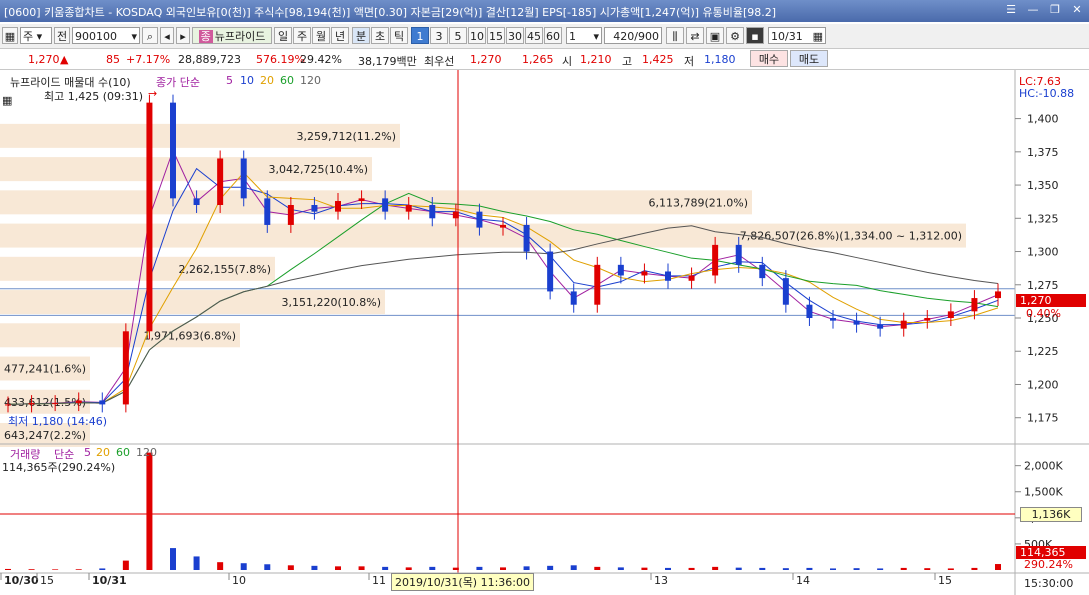  Describe the element at coordinates (318, 169) in the screenshot. I see `volume-profile-label: 3,042,725(10.4%)` at that location.